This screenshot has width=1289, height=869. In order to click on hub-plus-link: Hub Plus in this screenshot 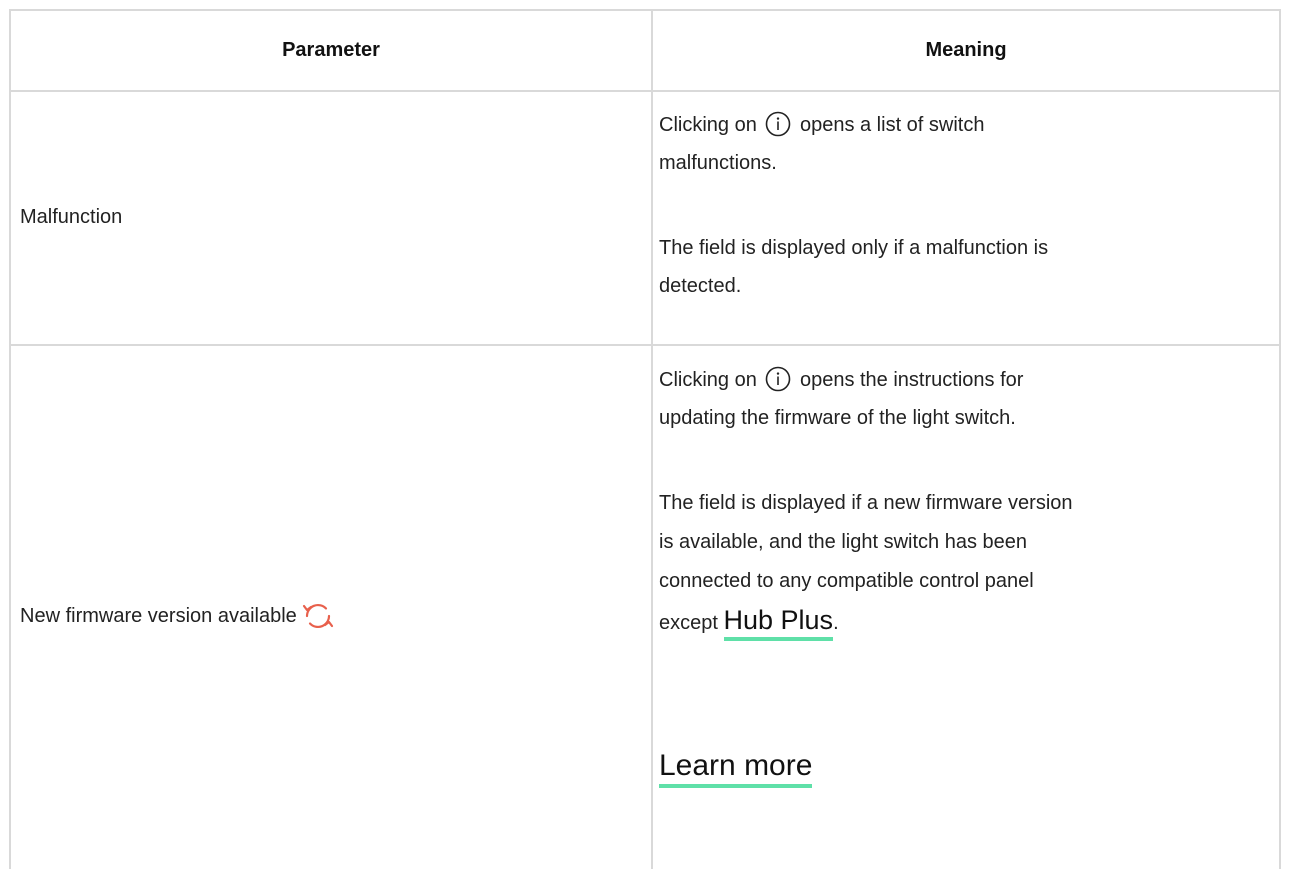, I will do `click(778, 623)`.